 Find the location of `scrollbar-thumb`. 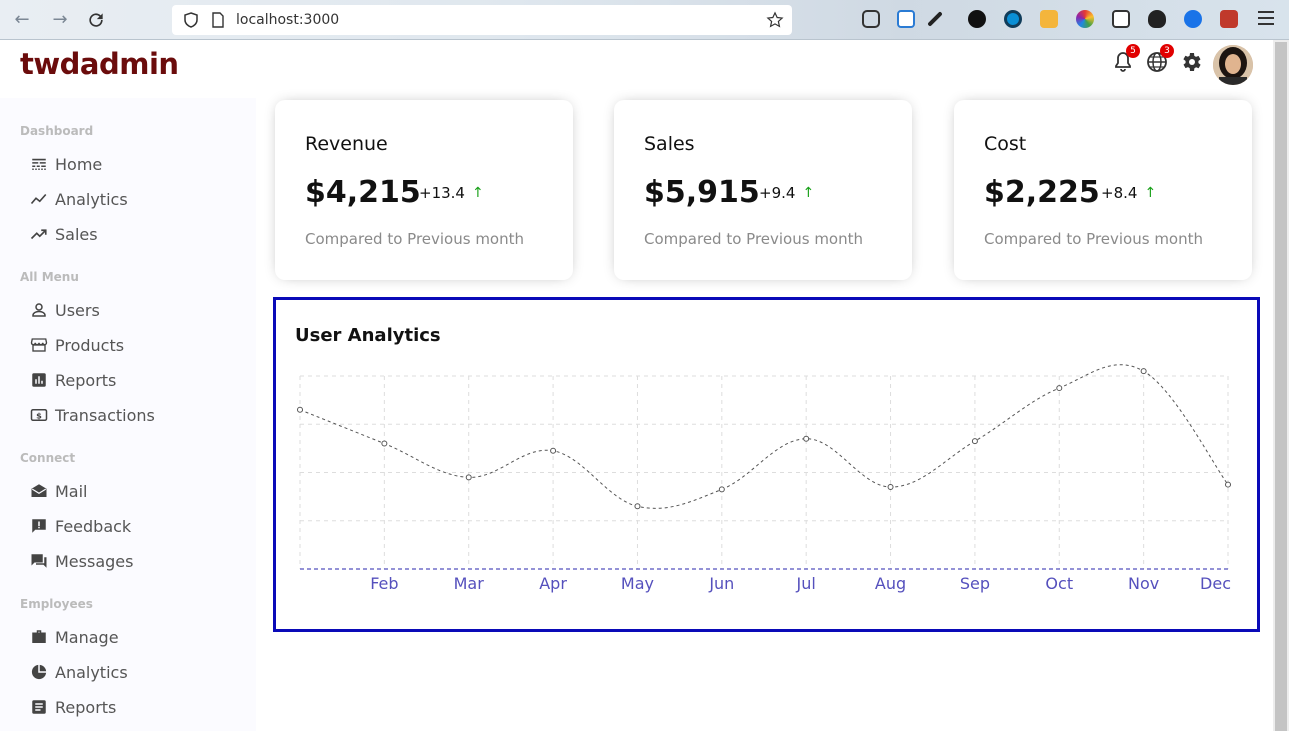

scrollbar-thumb is located at coordinates (1281, 386).